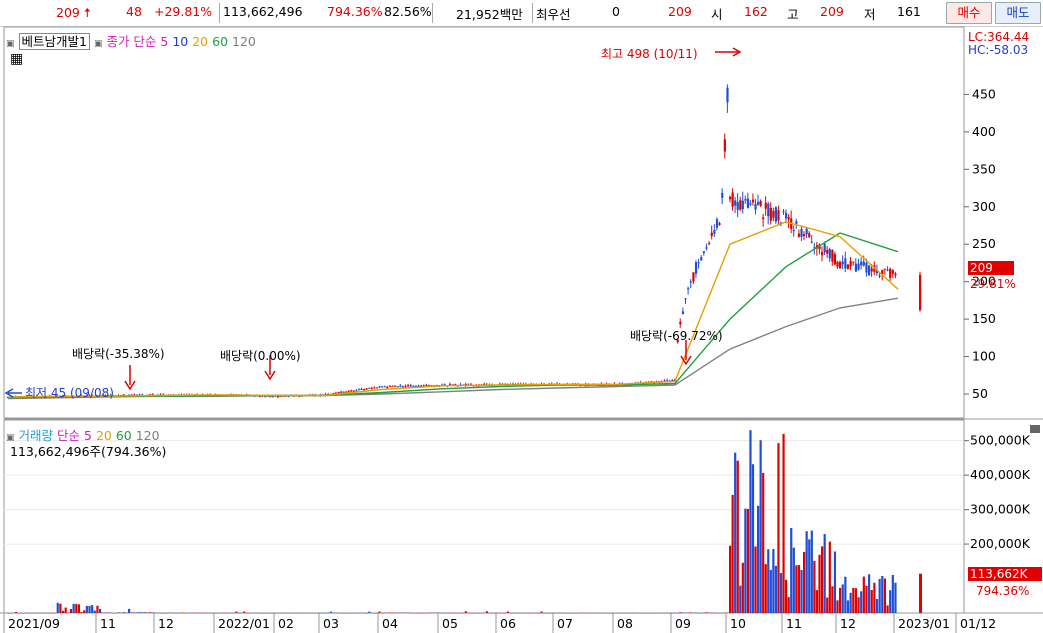  Describe the element at coordinates (848, 623) in the screenshot. I see `x-tick-label: 12` at that location.